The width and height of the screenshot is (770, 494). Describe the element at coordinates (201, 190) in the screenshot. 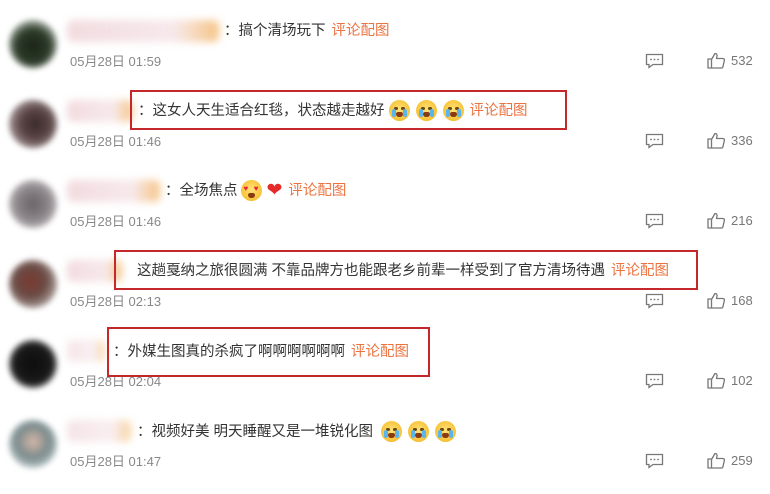

I see `comment-text: ：全场焦点` at that location.